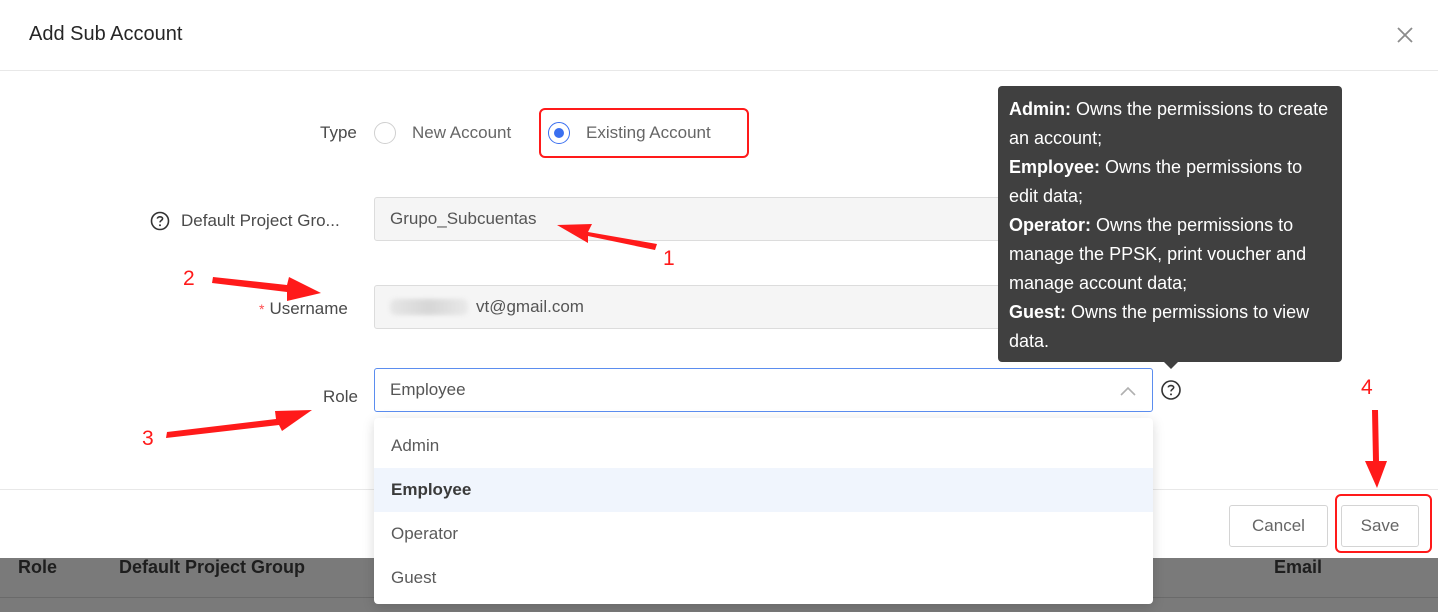 The image size is (1438, 612). Describe the element at coordinates (1171, 365) in the screenshot. I see `tooltip-arrow` at that location.